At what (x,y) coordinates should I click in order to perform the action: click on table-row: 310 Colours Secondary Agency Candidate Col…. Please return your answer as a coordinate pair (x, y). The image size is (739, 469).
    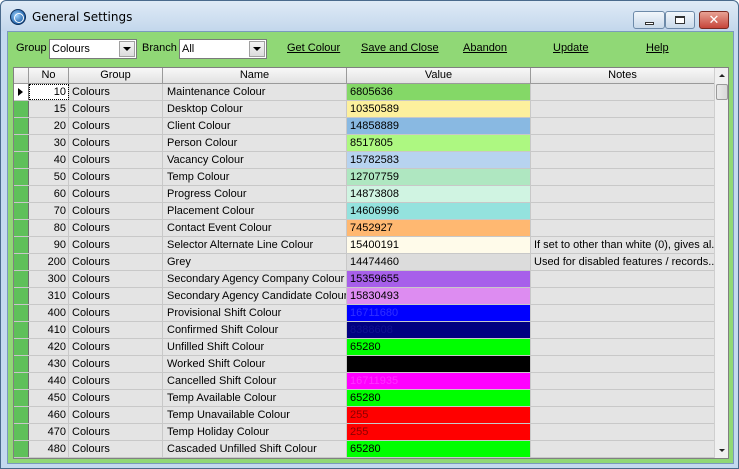
    Looking at the image, I should click on (364, 296).